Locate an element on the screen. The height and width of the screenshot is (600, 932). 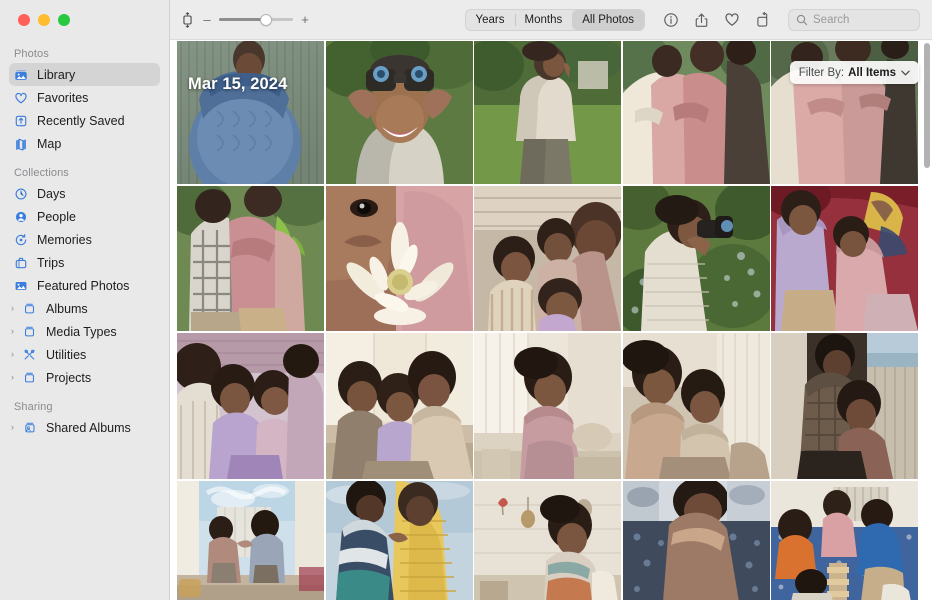
sidebar-item-label: Recently Saved is located at coordinates (81, 120).